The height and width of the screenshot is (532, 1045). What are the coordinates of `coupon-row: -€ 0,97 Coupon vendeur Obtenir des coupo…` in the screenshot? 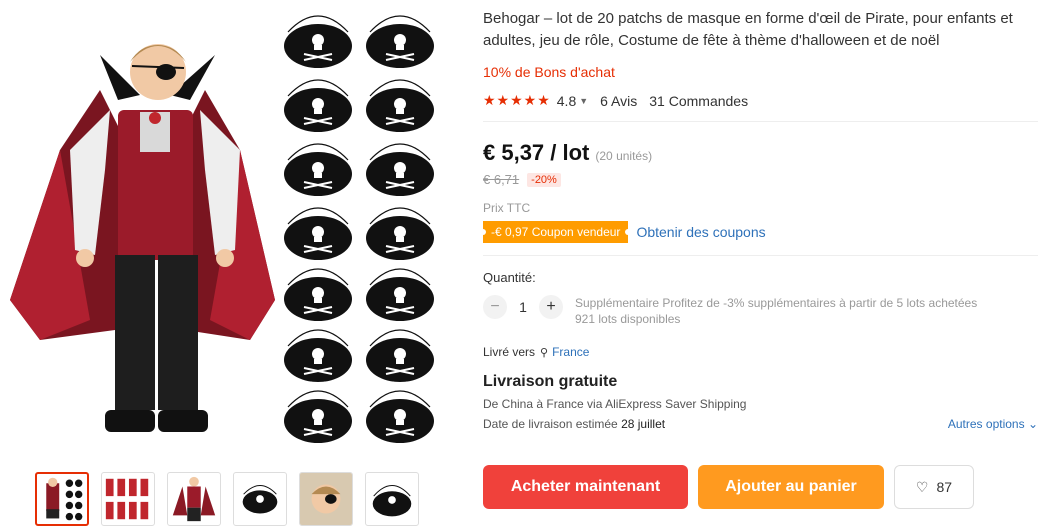 It's located at (760, 232).